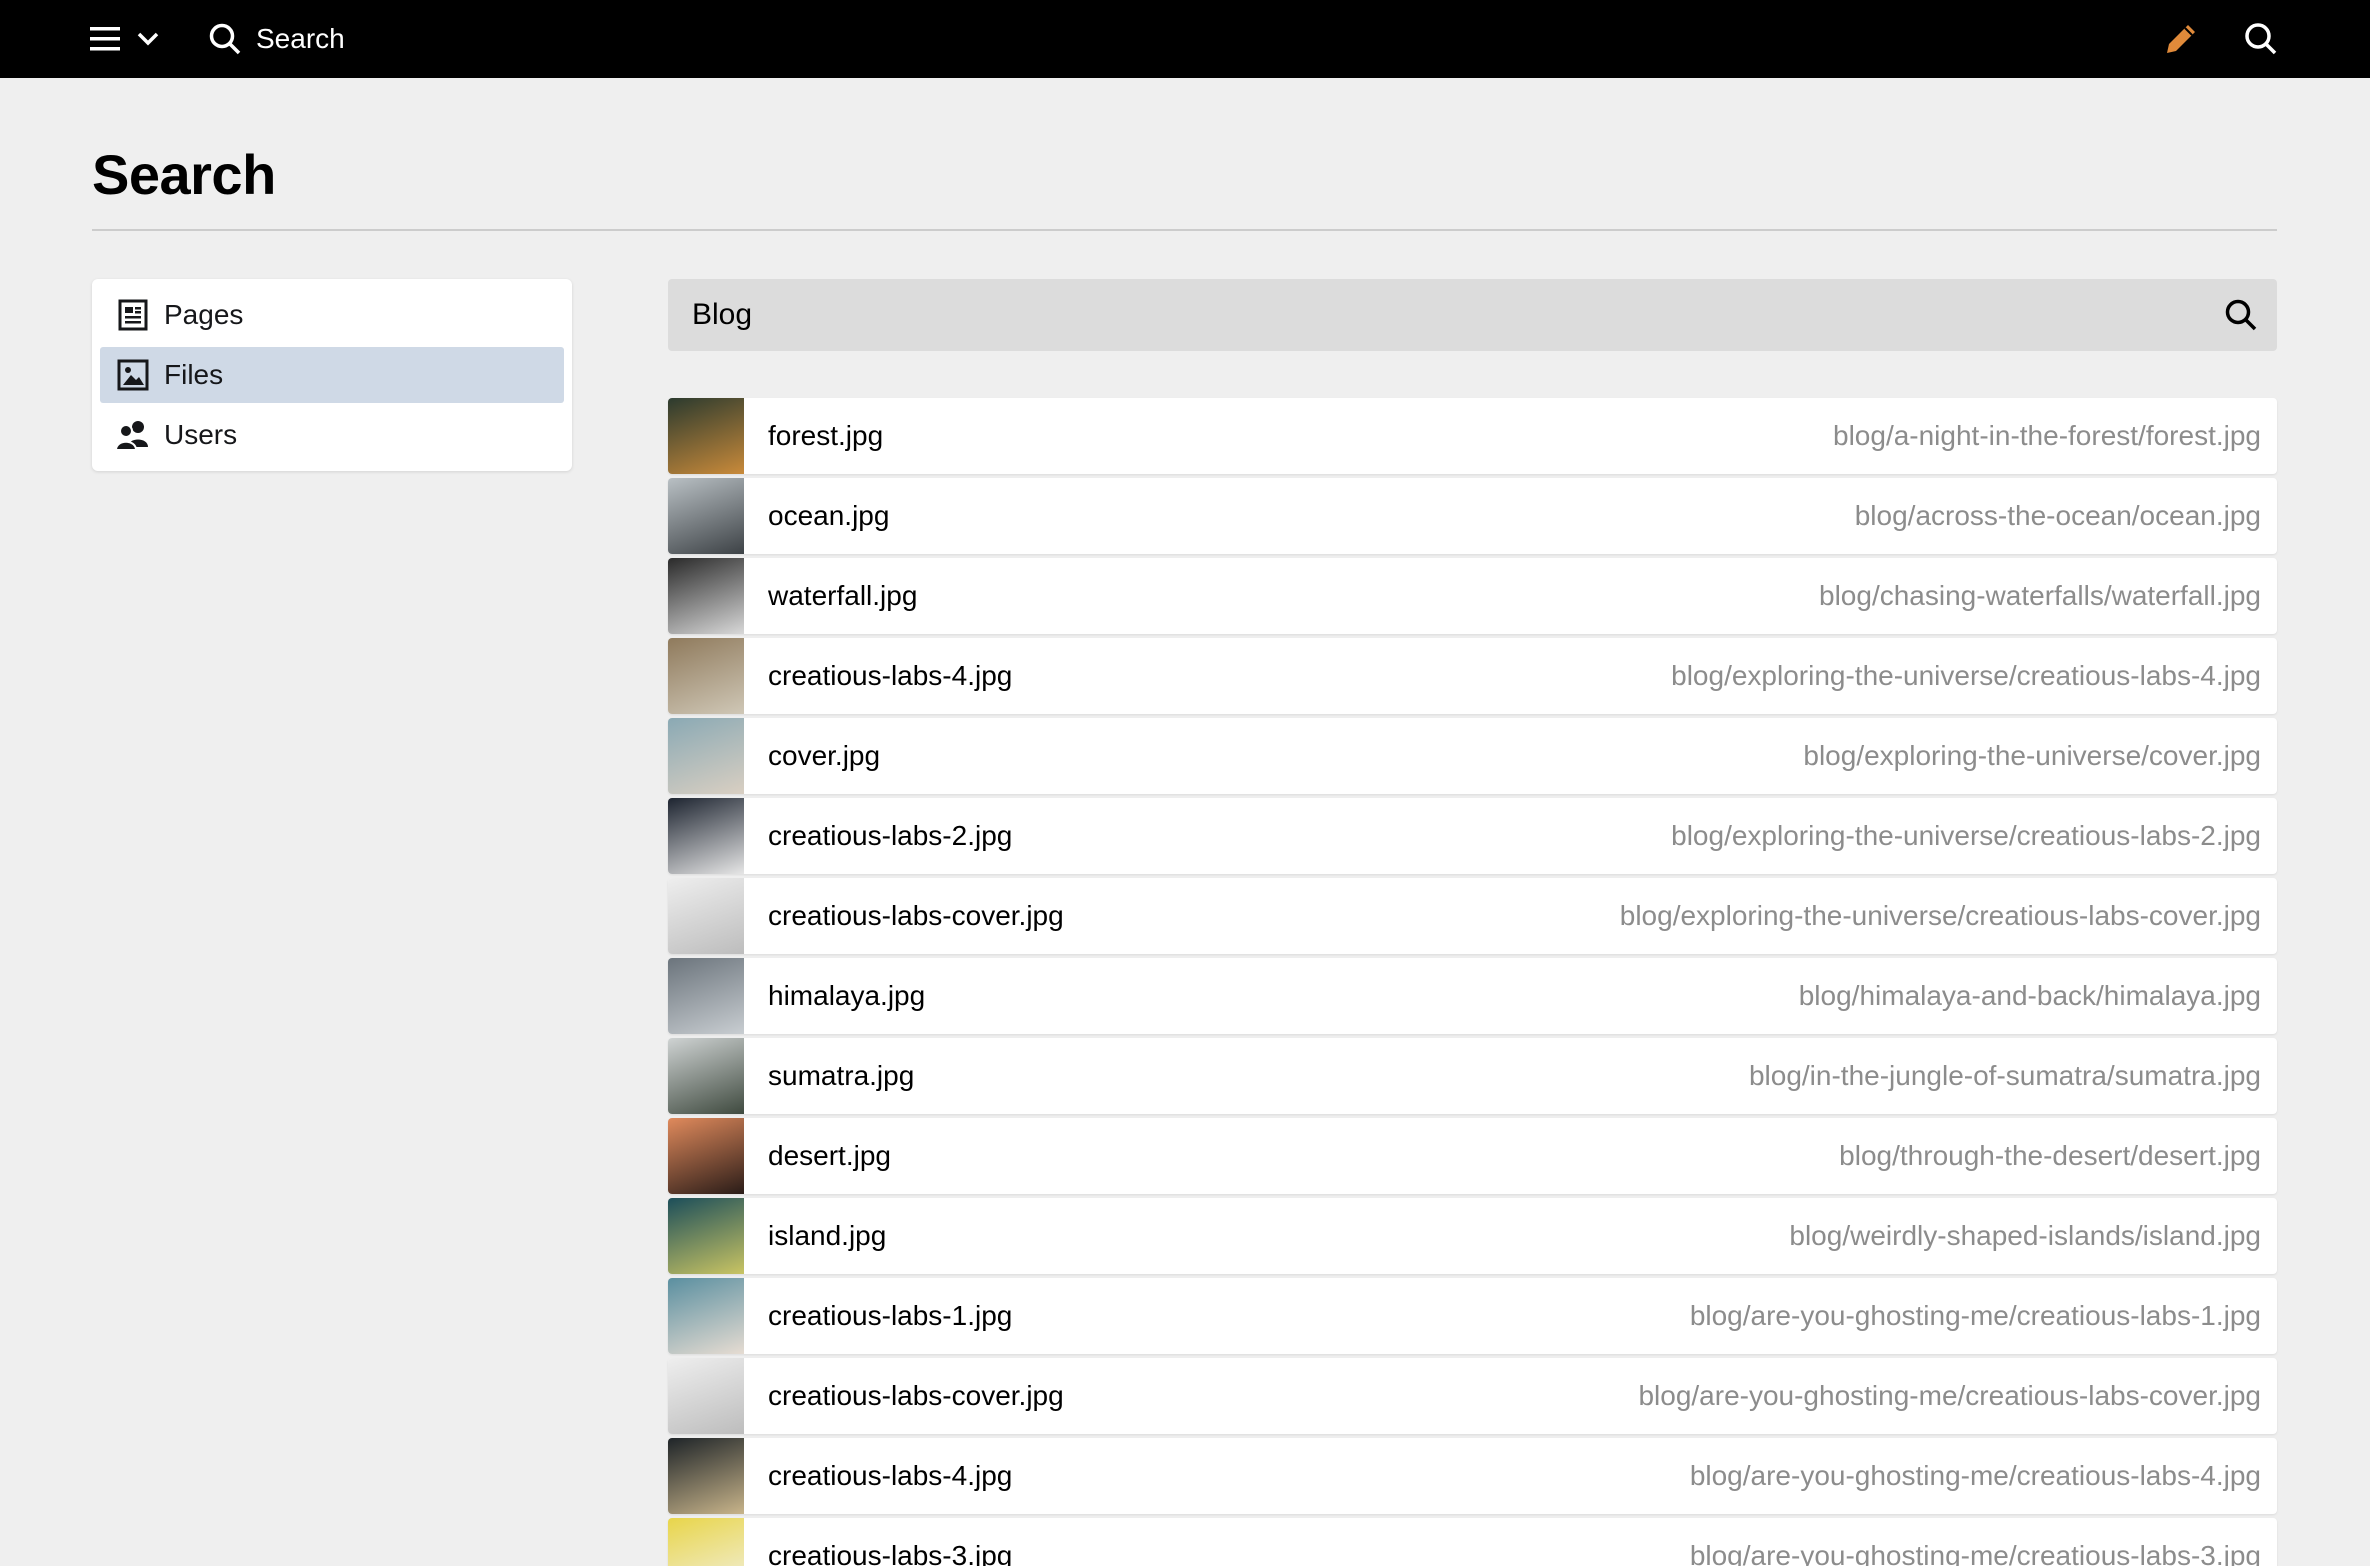 The image size is (2370, 1566). What do you see at coordinates (826, 435) in the screenshot?
I see `file-name: forest.jpg` at bounding box center [826, 435].